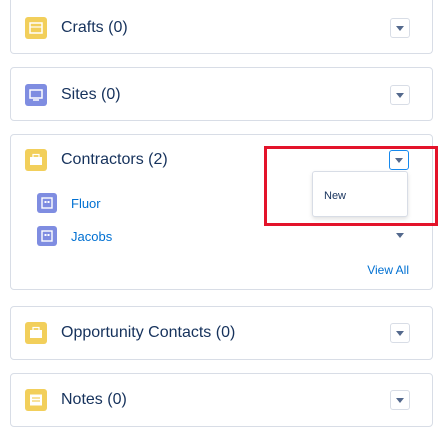 Image resolution: width=445 pixels, height=436 pixels. What do you see at coordinates (114, 160) in the screenshot?
I see `contractors-title: Contractors (2)` at bounding box center [114, 160].